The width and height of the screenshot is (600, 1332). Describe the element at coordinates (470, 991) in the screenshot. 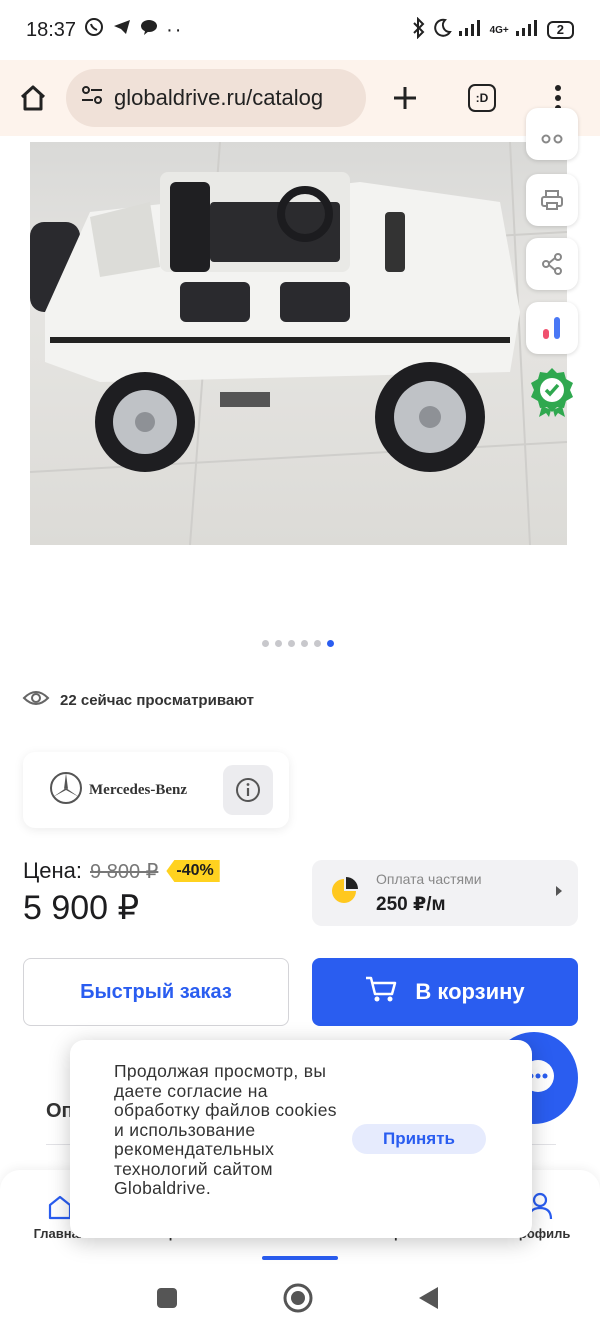

I see `add-to-cart-label: В корзину` at that location.